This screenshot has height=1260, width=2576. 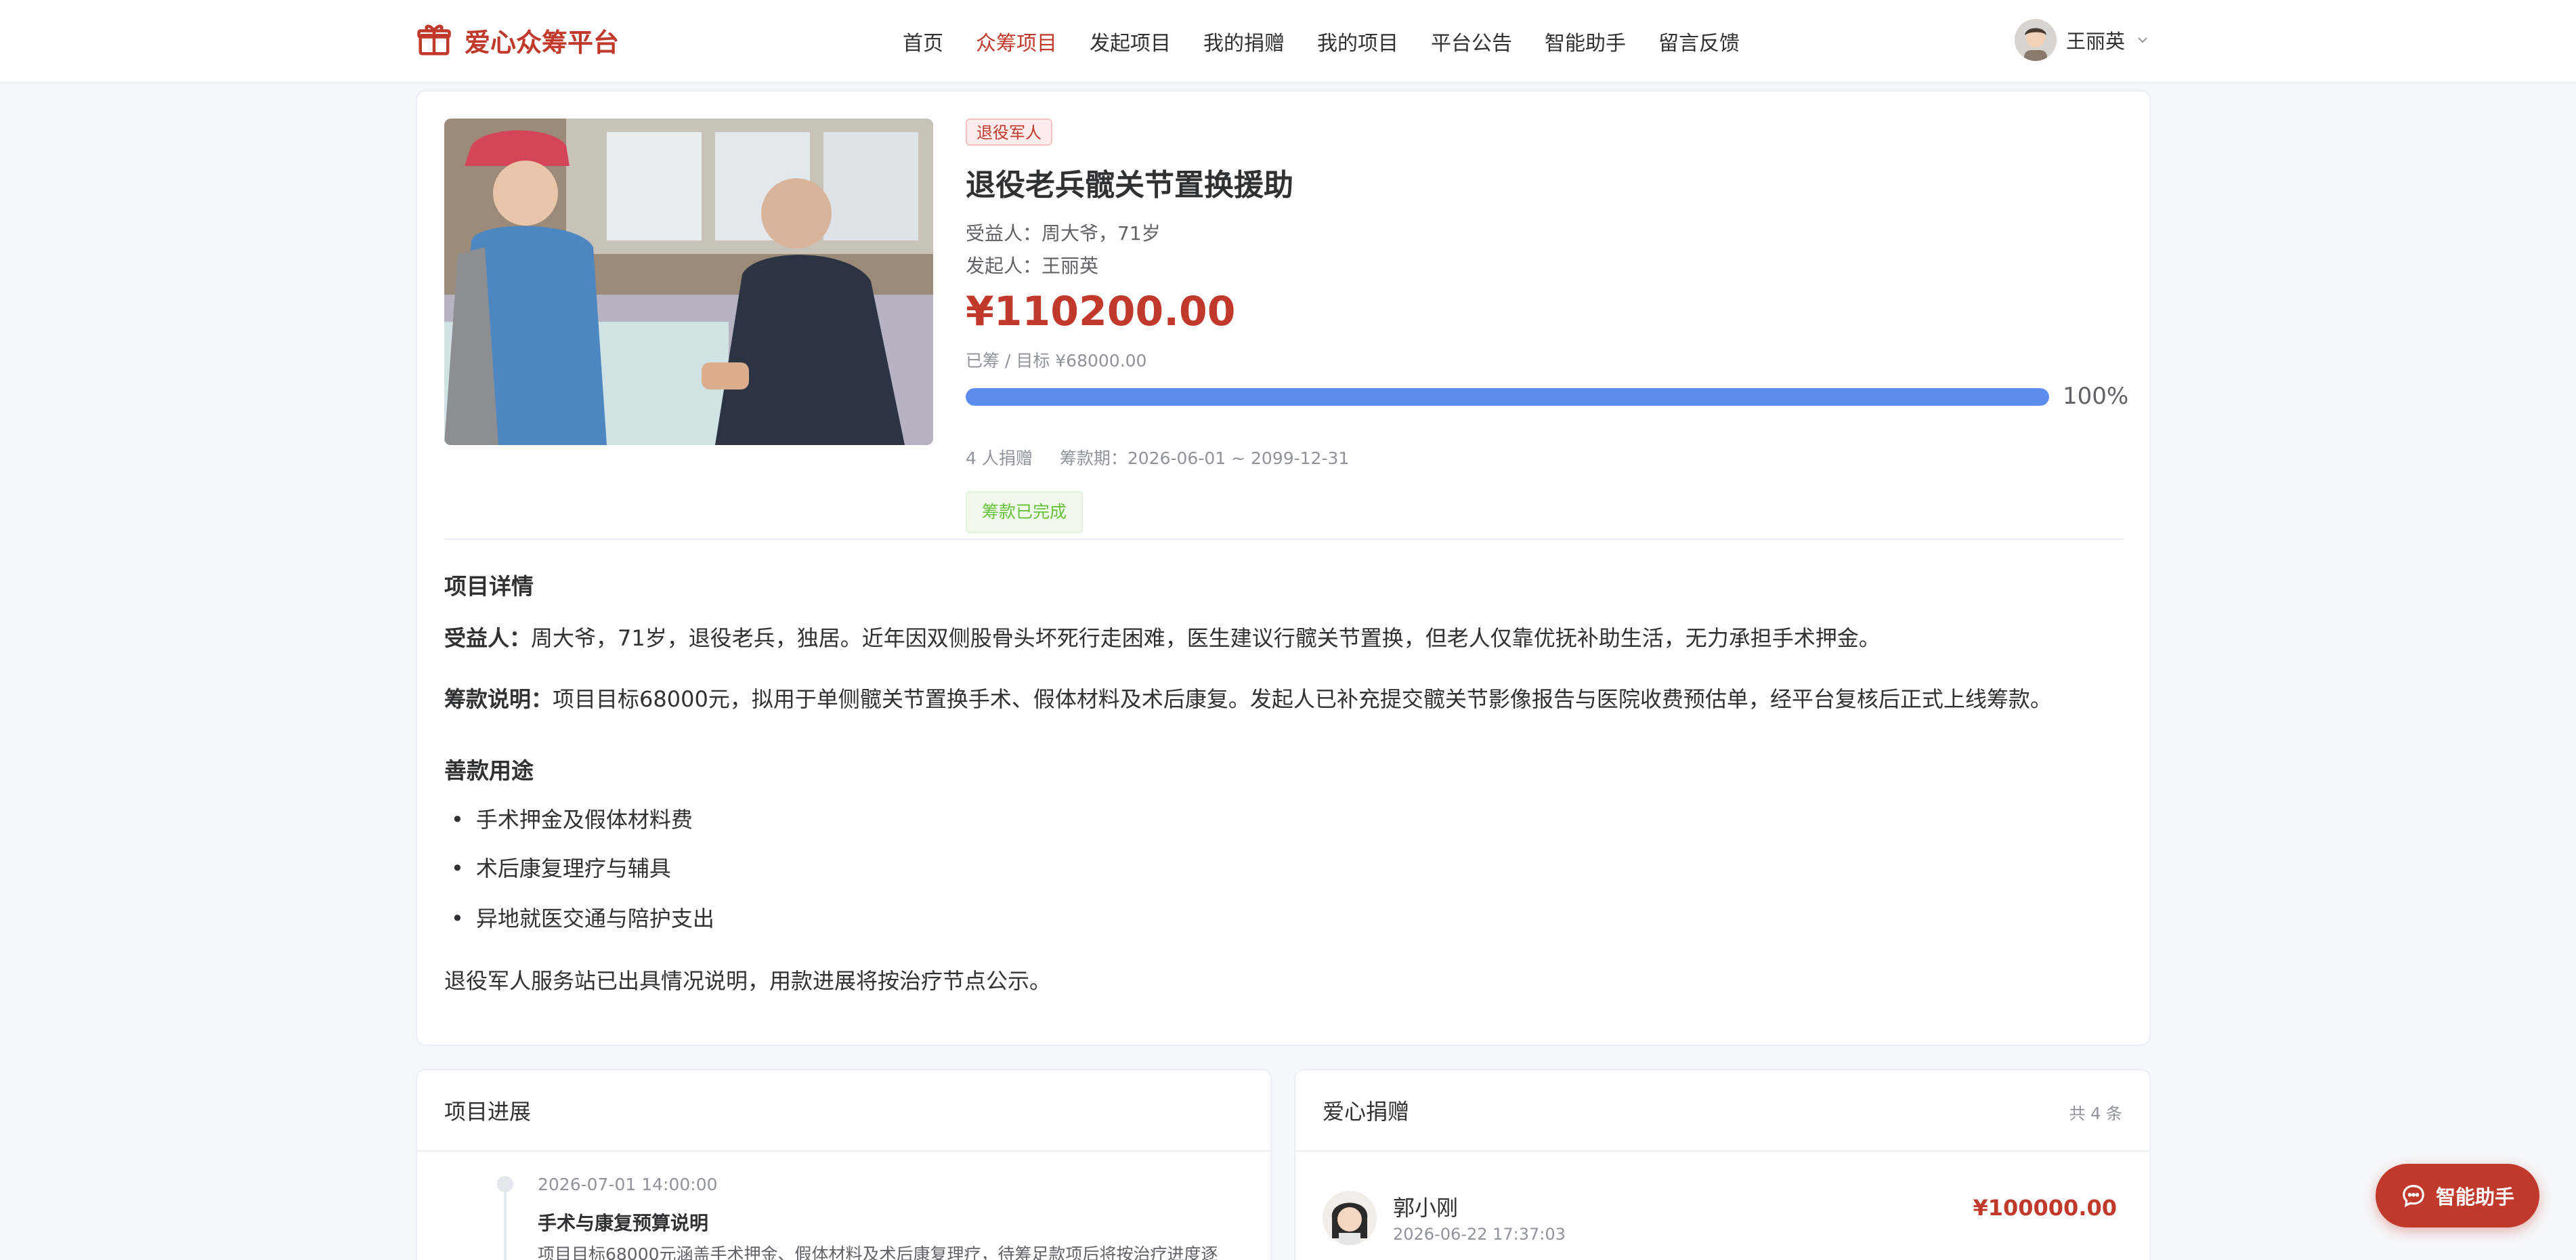 I want to click on assistant-fab-label: 智能助手, so click(x=2474, y=1197).